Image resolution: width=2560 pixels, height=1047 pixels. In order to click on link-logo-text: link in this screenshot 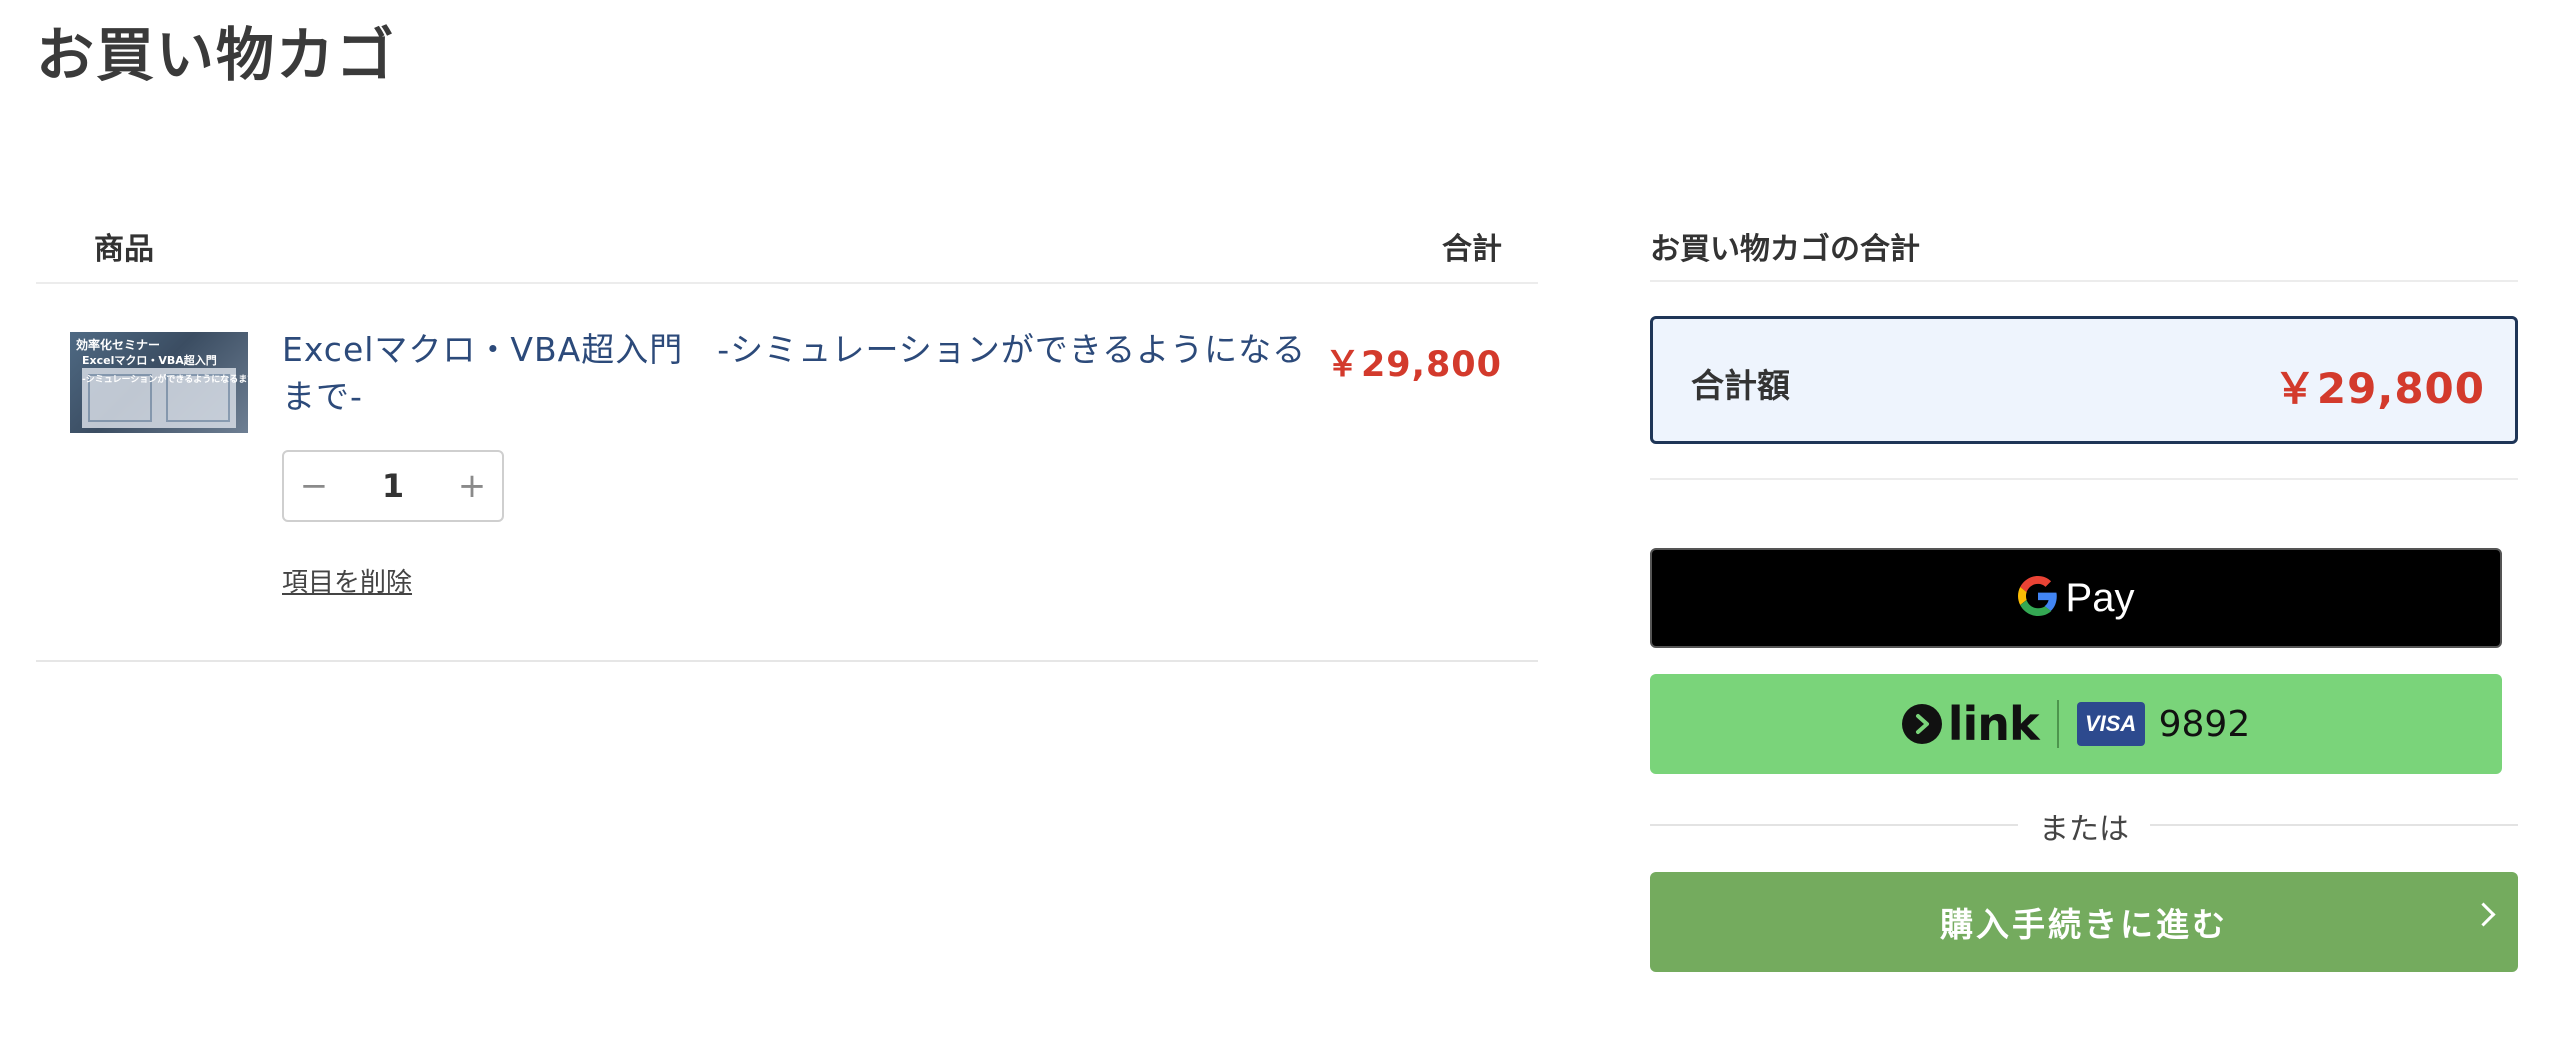, I will do `click(1993, 724)`.